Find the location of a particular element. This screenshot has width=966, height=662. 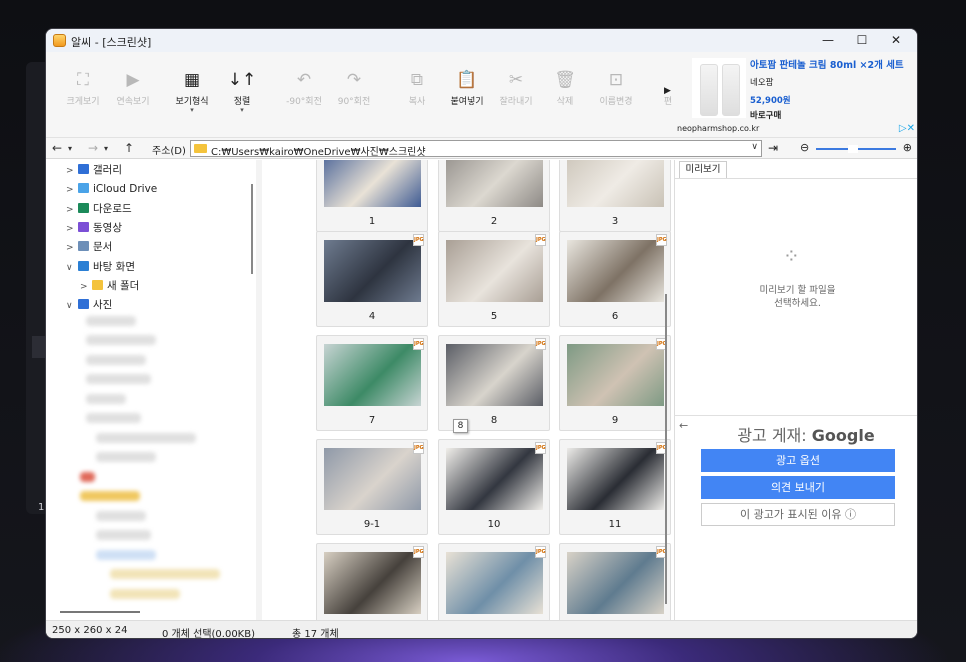

close-button: ✕ is located at coordinates (896, 41).